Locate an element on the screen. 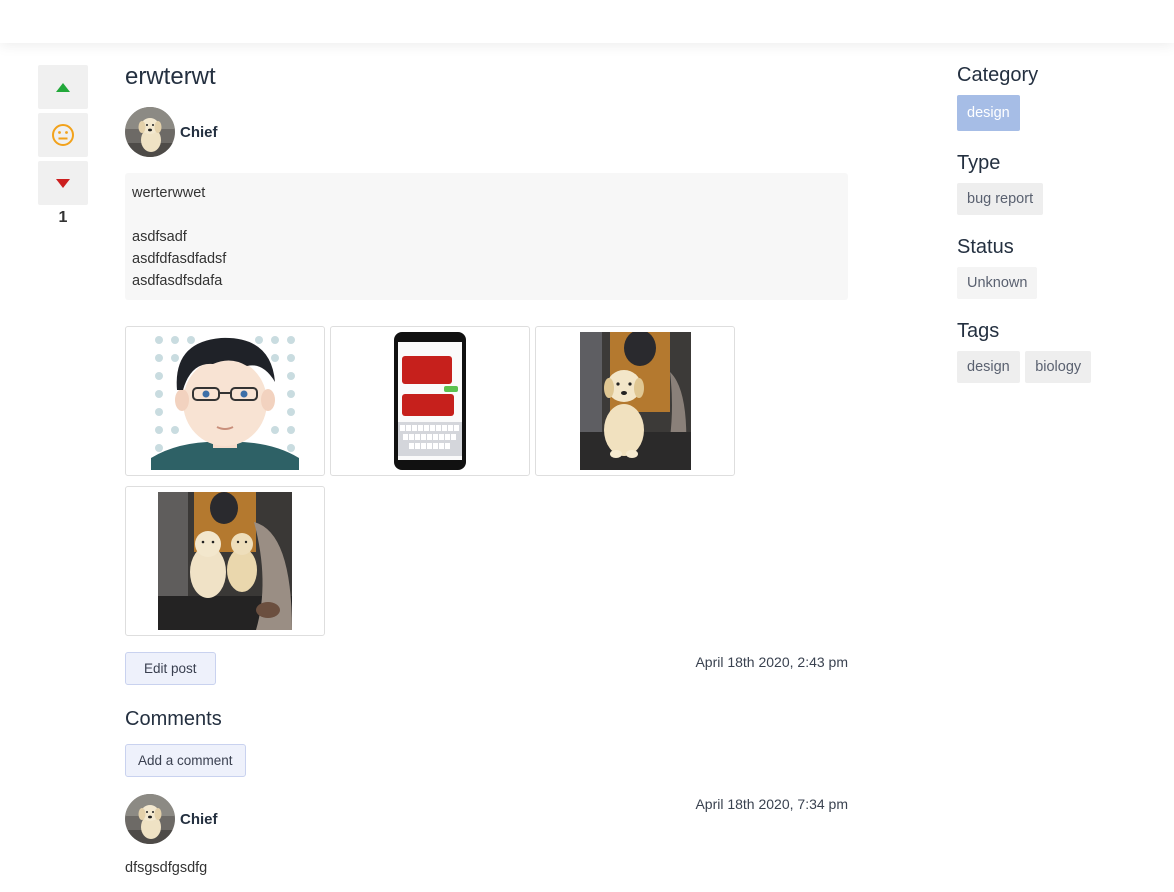  puppy-photo-image is located at coordinates (635, 401).